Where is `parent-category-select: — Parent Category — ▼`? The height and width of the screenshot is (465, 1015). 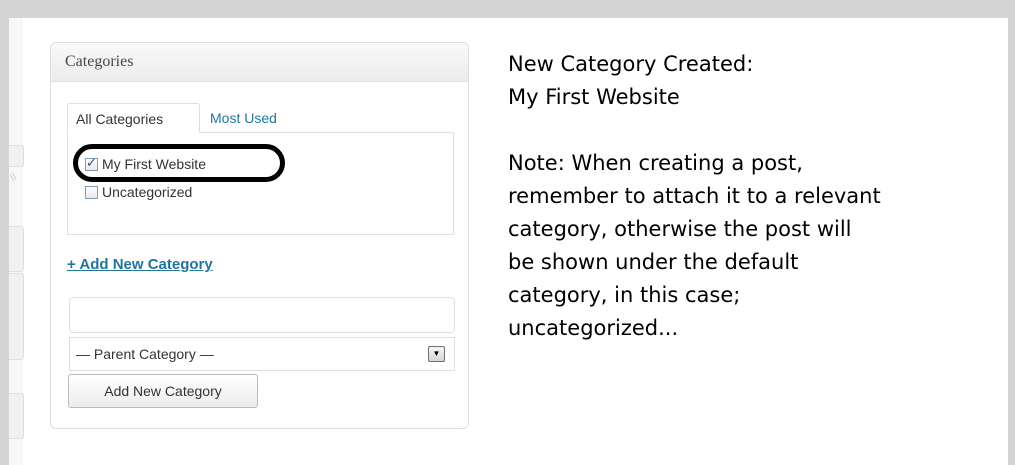 parent-category-select: — Parent Category — ▼ is located at coordinates (262, 354).